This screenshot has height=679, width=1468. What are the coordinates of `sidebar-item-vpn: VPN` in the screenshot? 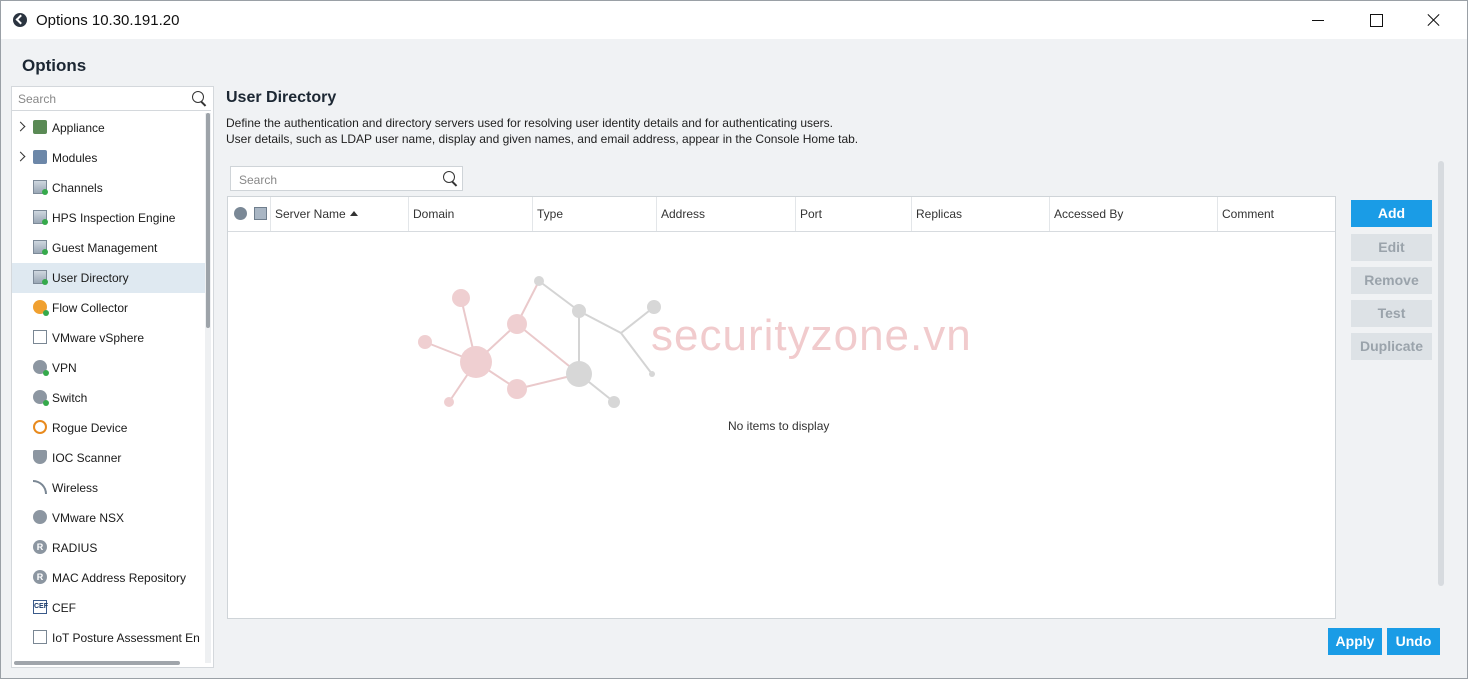 It's located at (108, 368).